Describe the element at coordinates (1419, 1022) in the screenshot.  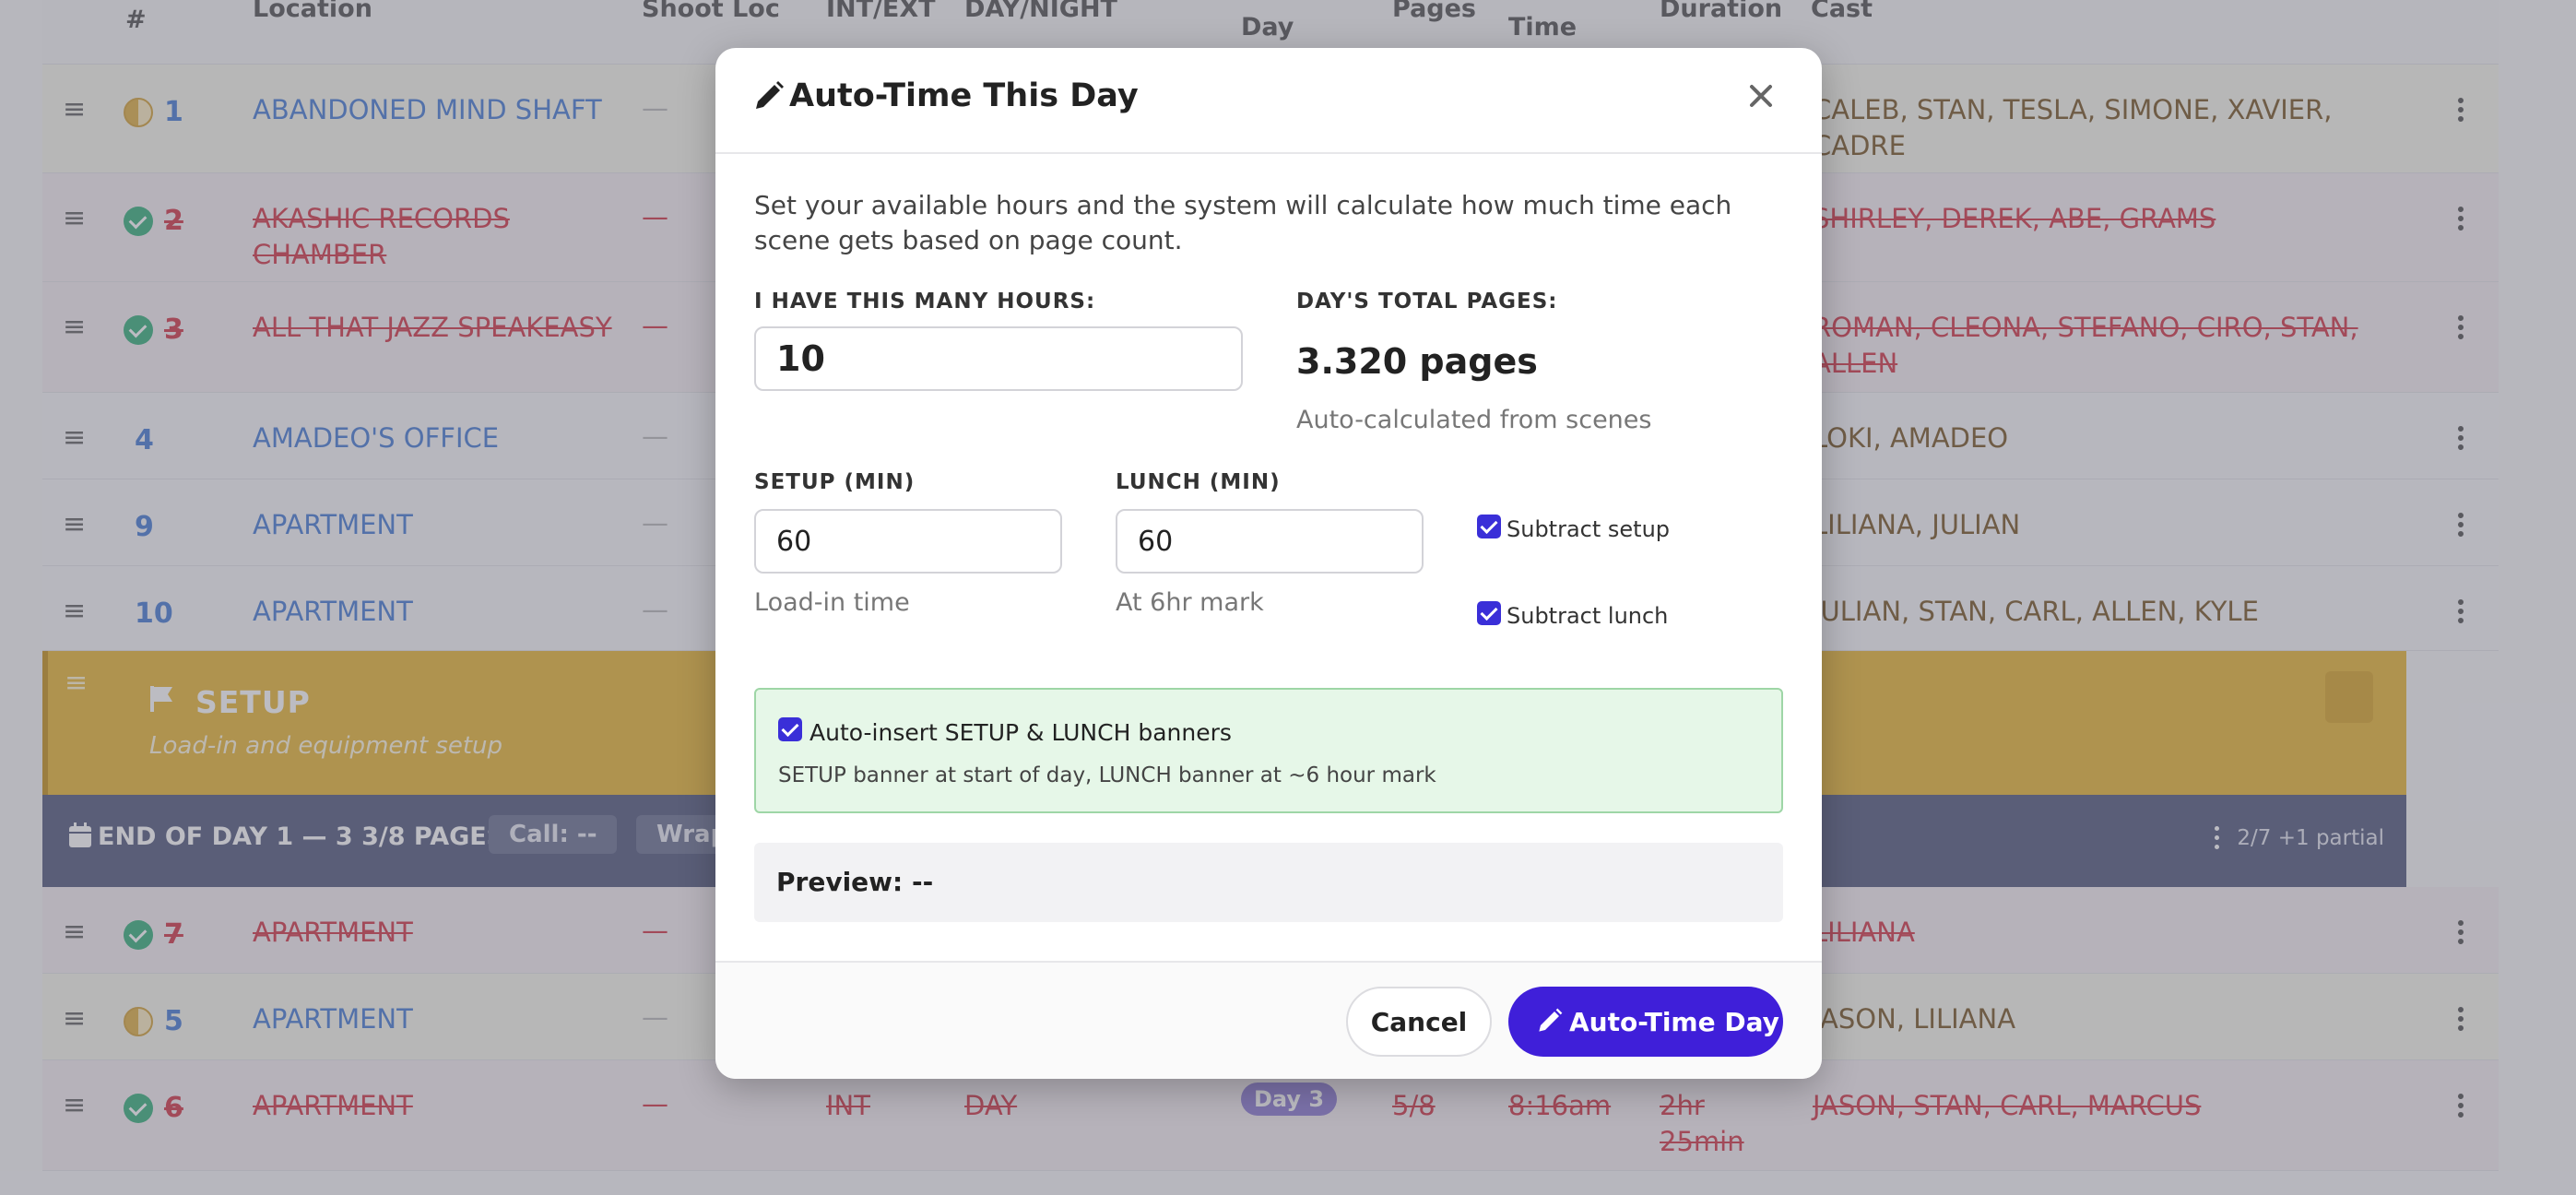
I see `cancel-button: Cancel` at that location.